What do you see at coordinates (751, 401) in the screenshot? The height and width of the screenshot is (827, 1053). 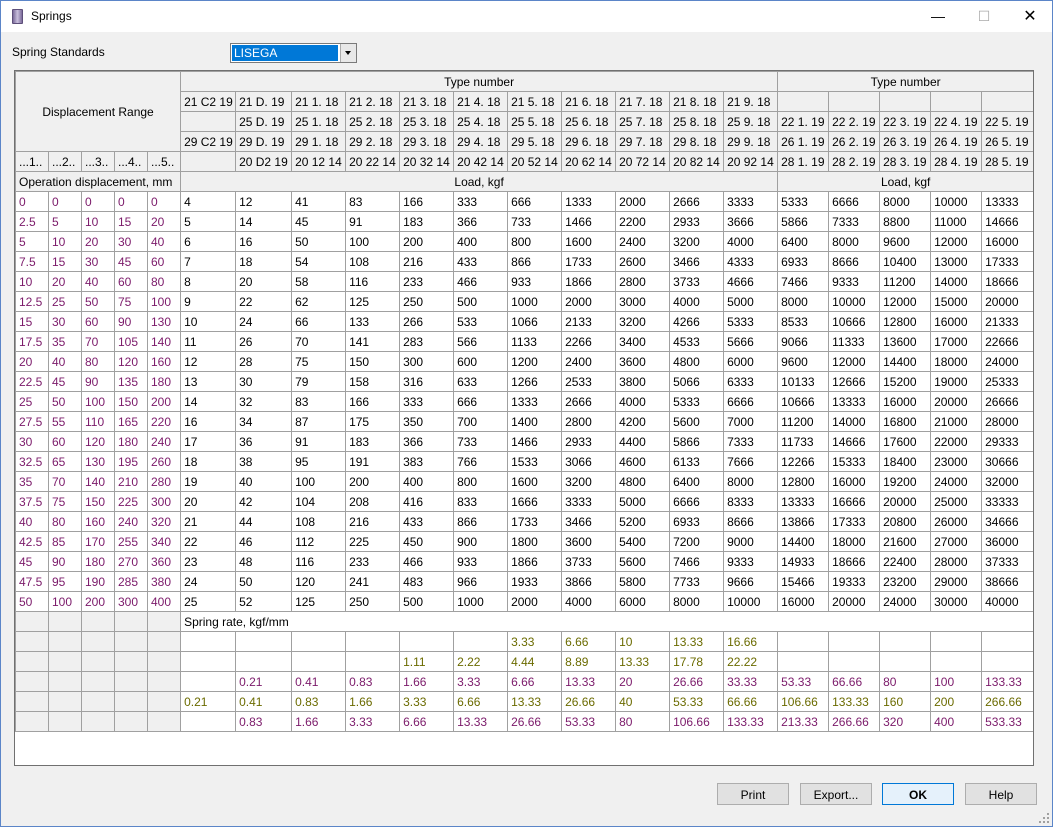 I see `load-cell: 6666` at bounding box center [751, 401].